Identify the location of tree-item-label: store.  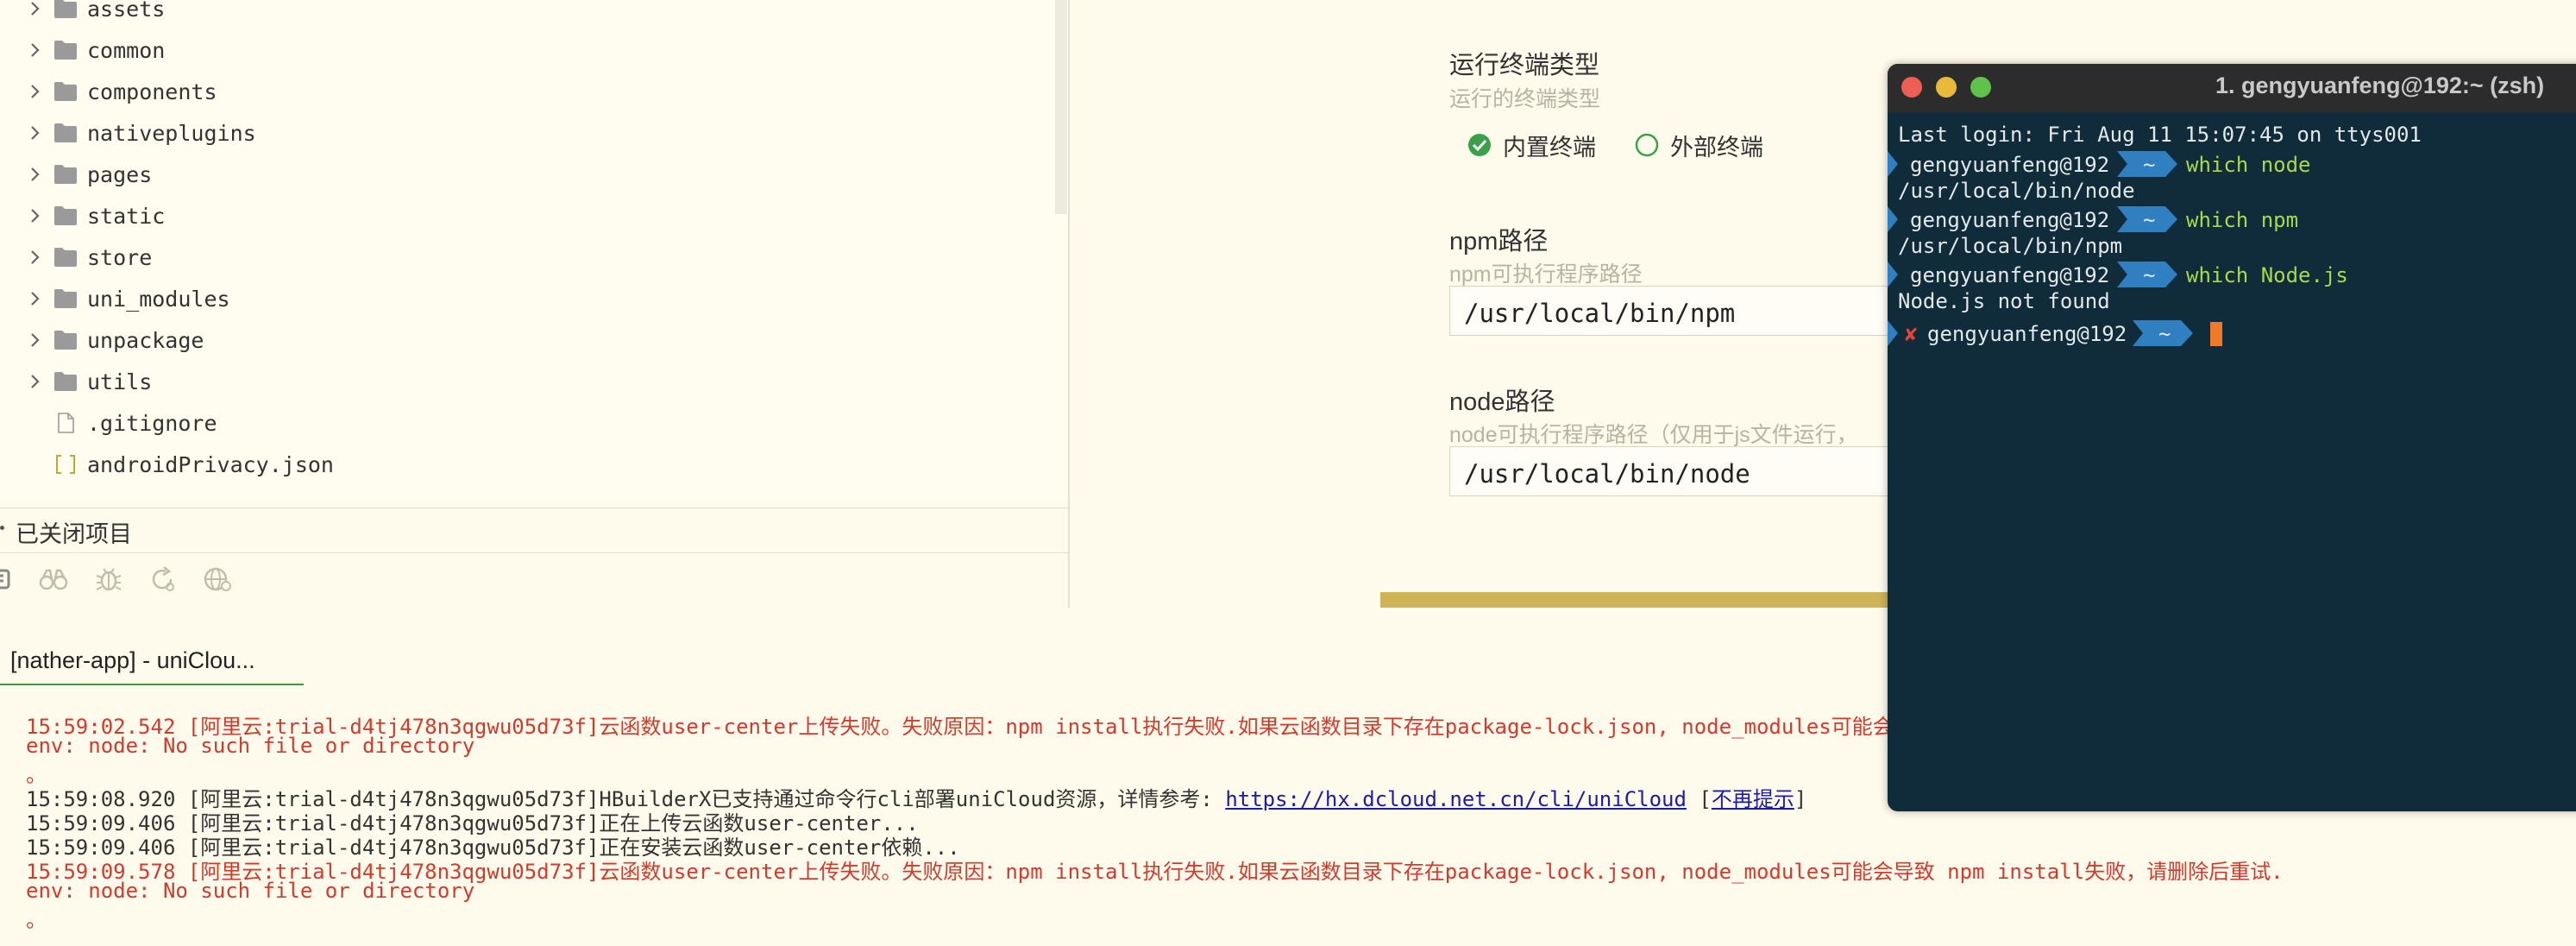
(120, 257).